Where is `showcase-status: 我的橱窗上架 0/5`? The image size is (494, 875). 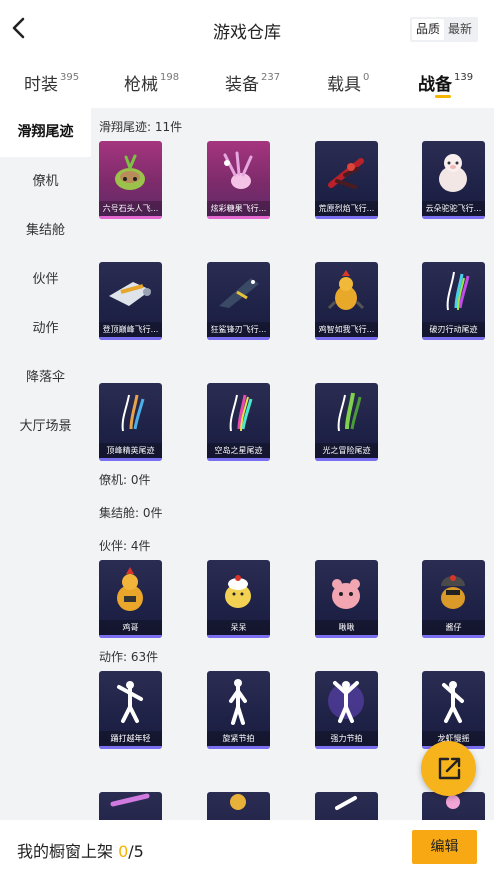 showcase-status: 我的橱窗上架 0/5 is located at coordinates (80, 851).